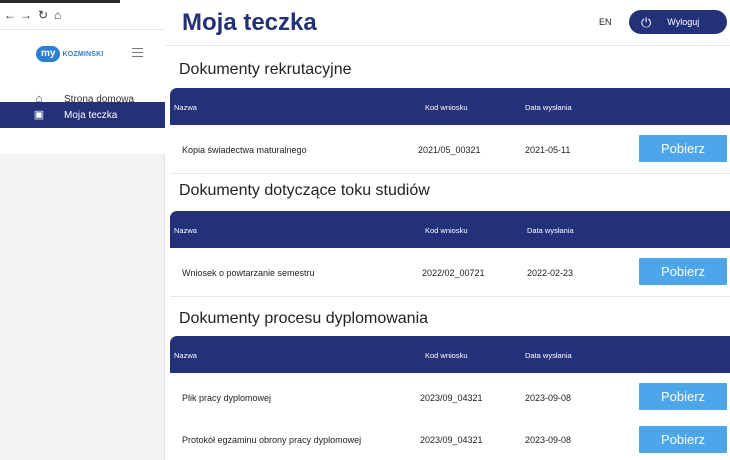  Describe the element at coordinates (83, 54) in the screenshot. I see `logo-brand: KOZMINSKI` at that location.